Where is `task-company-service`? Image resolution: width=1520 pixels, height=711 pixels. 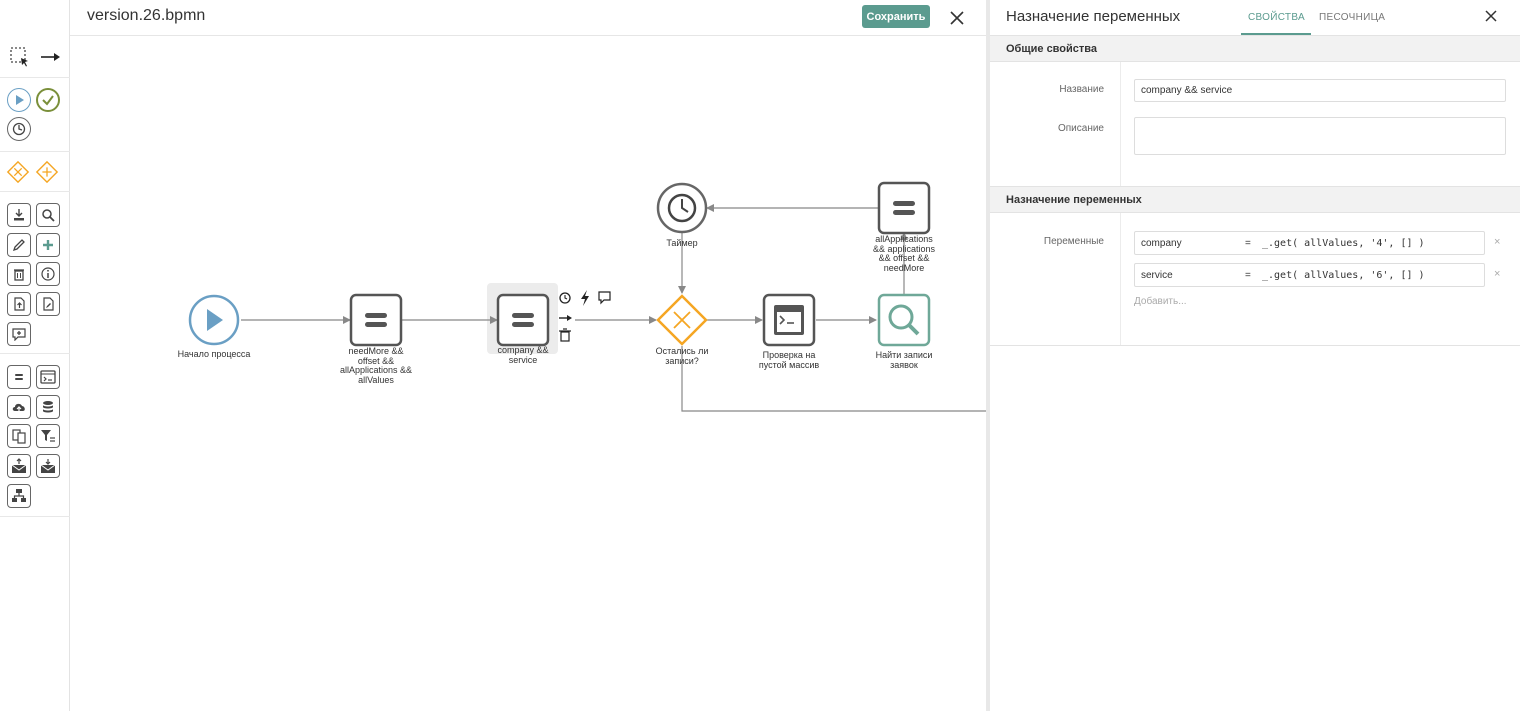 task-company-service is located at coordinates (523, 320).